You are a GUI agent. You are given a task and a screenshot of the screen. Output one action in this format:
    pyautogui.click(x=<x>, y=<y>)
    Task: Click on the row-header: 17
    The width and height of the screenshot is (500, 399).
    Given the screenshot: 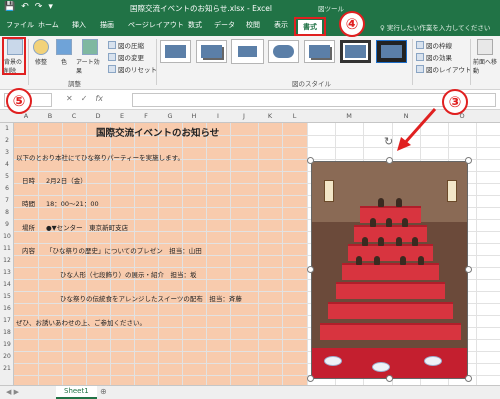 What is the action you would take?
    pyautogui.click(x=7, y=320)
    